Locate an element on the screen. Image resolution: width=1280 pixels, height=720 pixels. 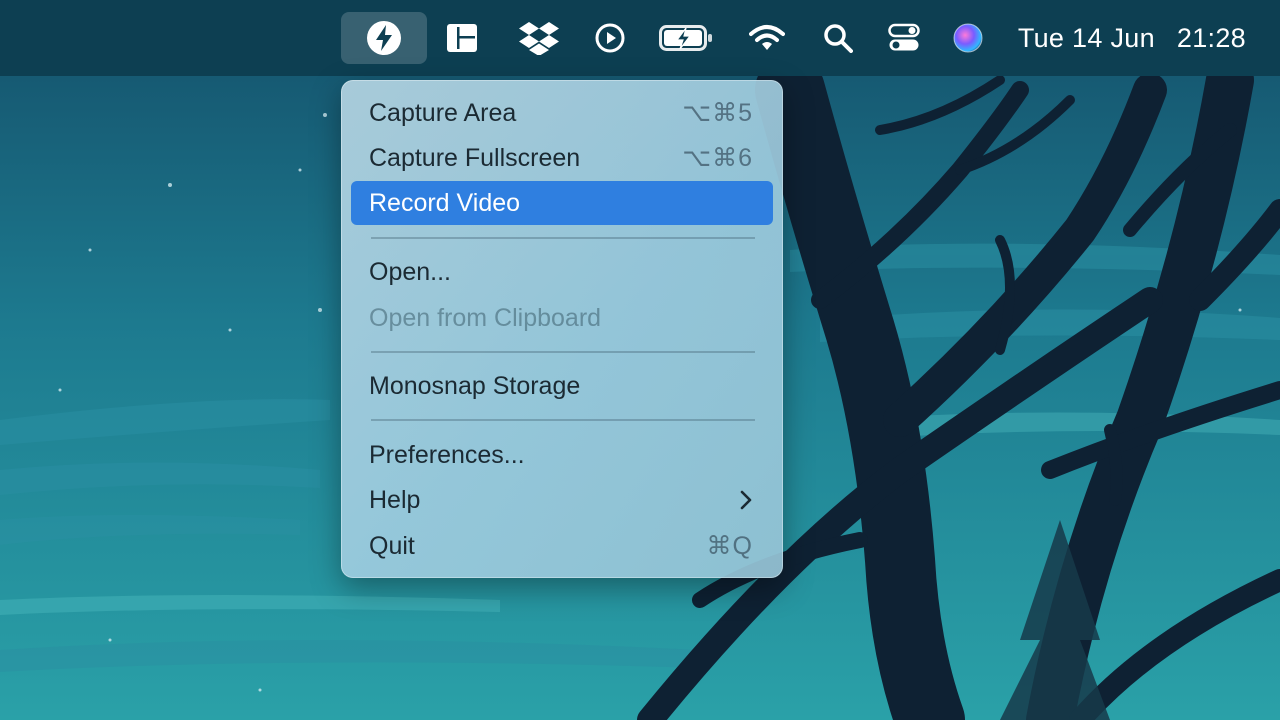
menu-item-label: Capture Fullscreen is located at coordinates (475, 157).